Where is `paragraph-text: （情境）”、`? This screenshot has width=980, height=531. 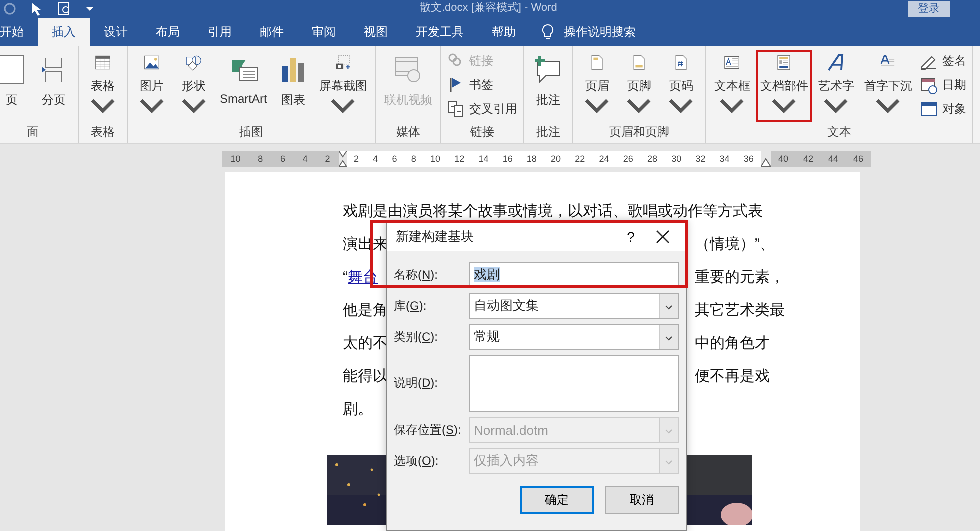
paragraph-text: （情境）”、 is located at coordinates (735, 244).